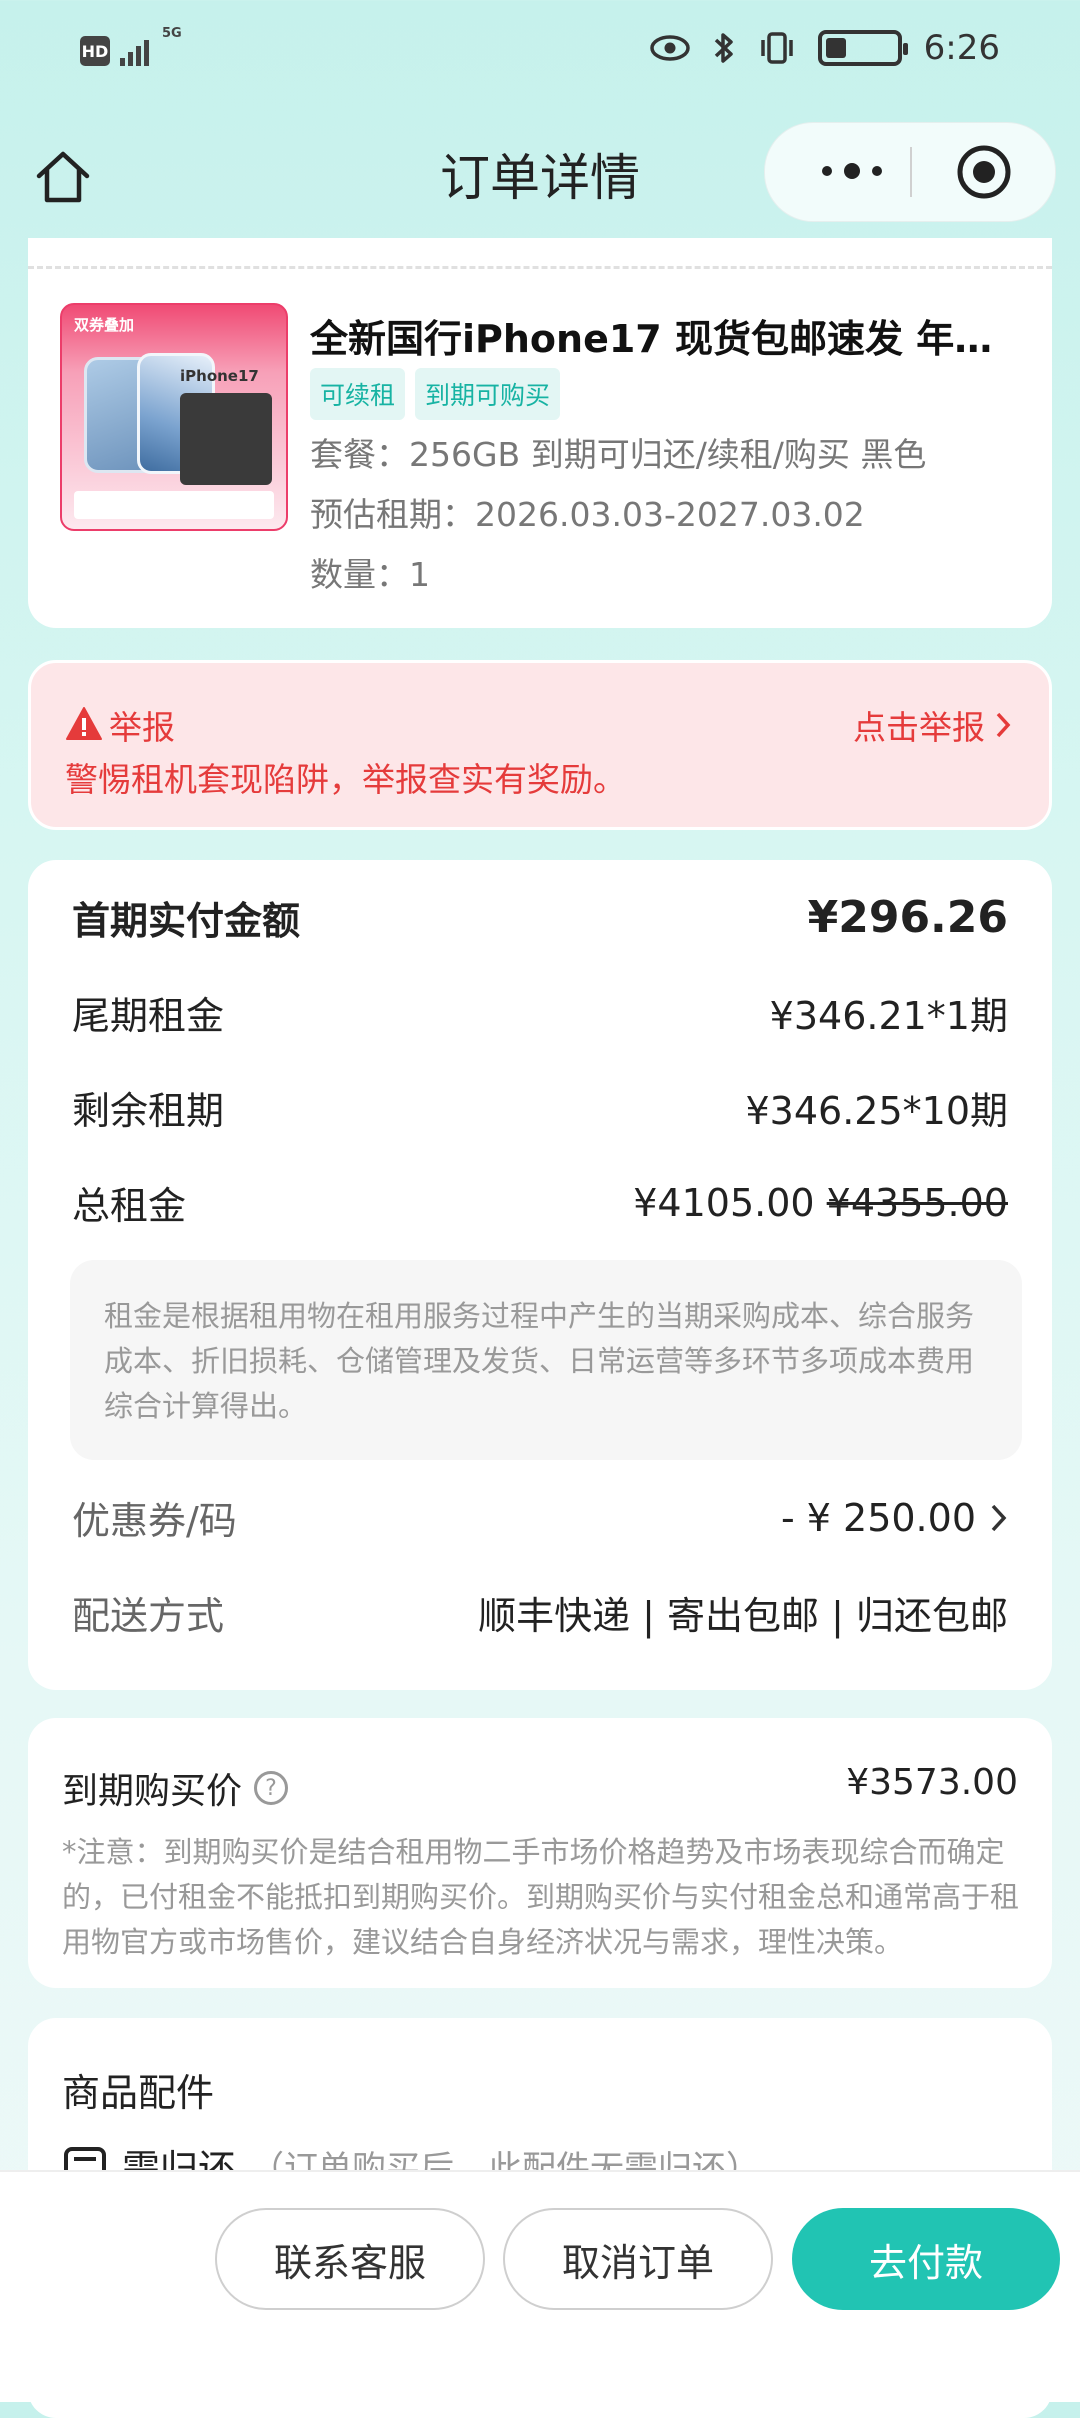  Describe the element at coordinates (84, 723) in the screenshot. I see `warning-icon` at that location.